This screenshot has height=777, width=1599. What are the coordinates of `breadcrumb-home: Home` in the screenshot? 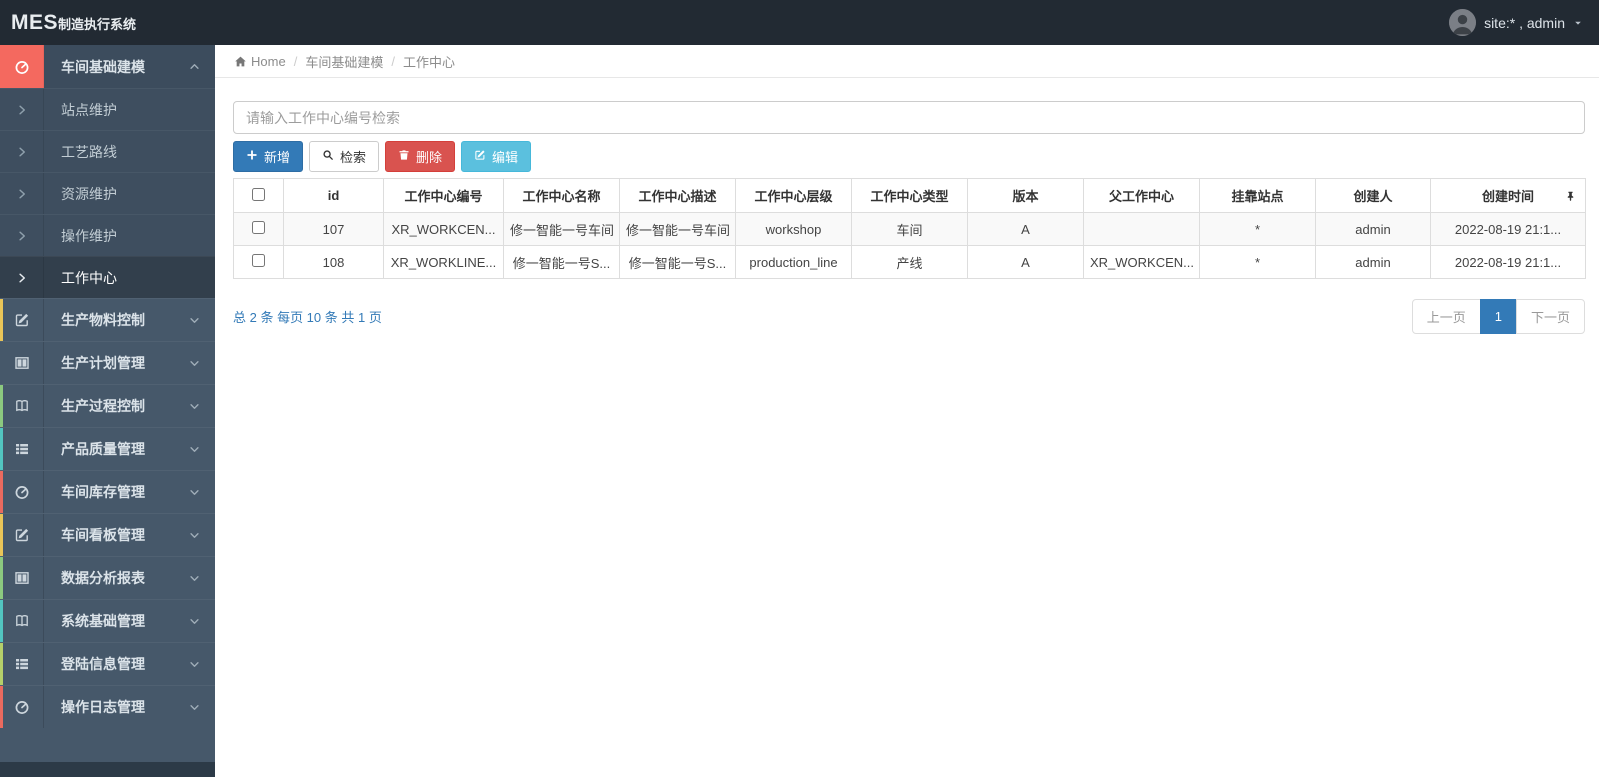 It's located at (260, 61).